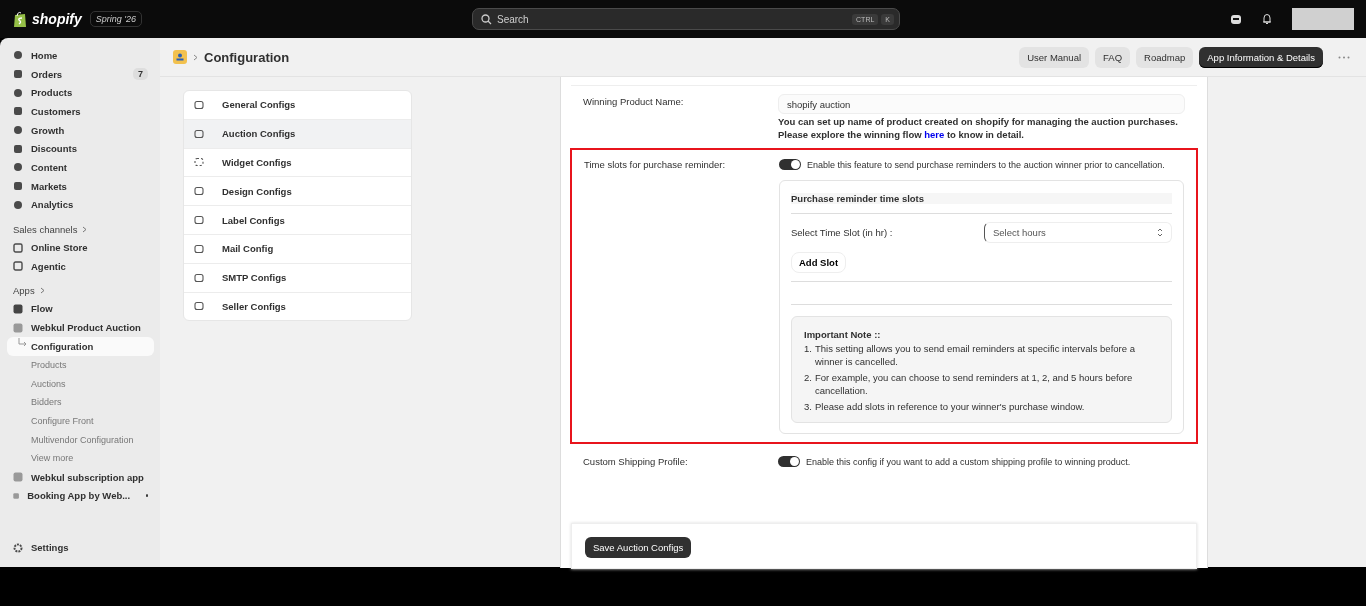 The image size is (1366, 606). What do you see at coordinates (80, 440) in the screenshot?
I see `subnav-item: Multivendor Configuration` at bounding box center [80, 440].